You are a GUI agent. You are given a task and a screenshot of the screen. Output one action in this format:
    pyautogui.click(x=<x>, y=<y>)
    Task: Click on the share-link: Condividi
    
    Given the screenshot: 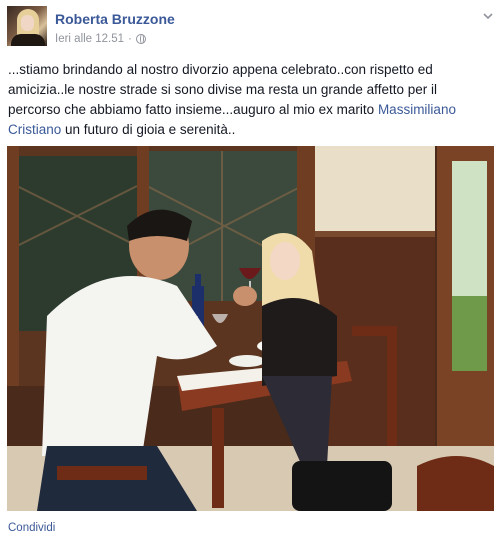 What is the action you would take?
    pyautogui.click(x=31, y=528)
    